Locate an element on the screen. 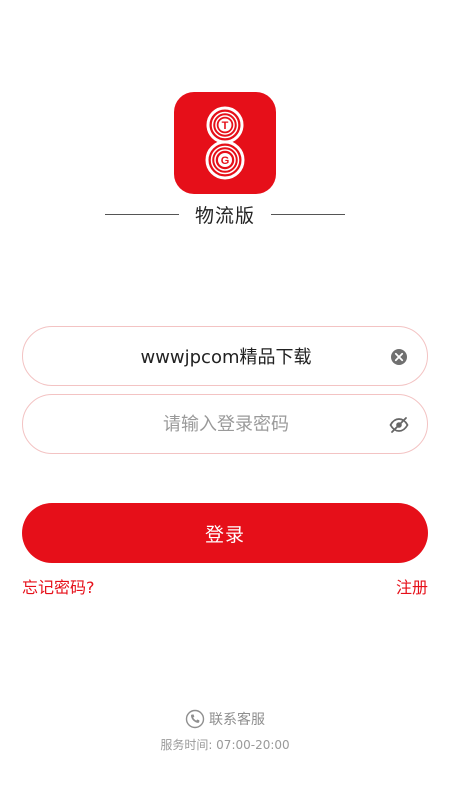  login-button: 登录 is located at coordinates (225, 533).